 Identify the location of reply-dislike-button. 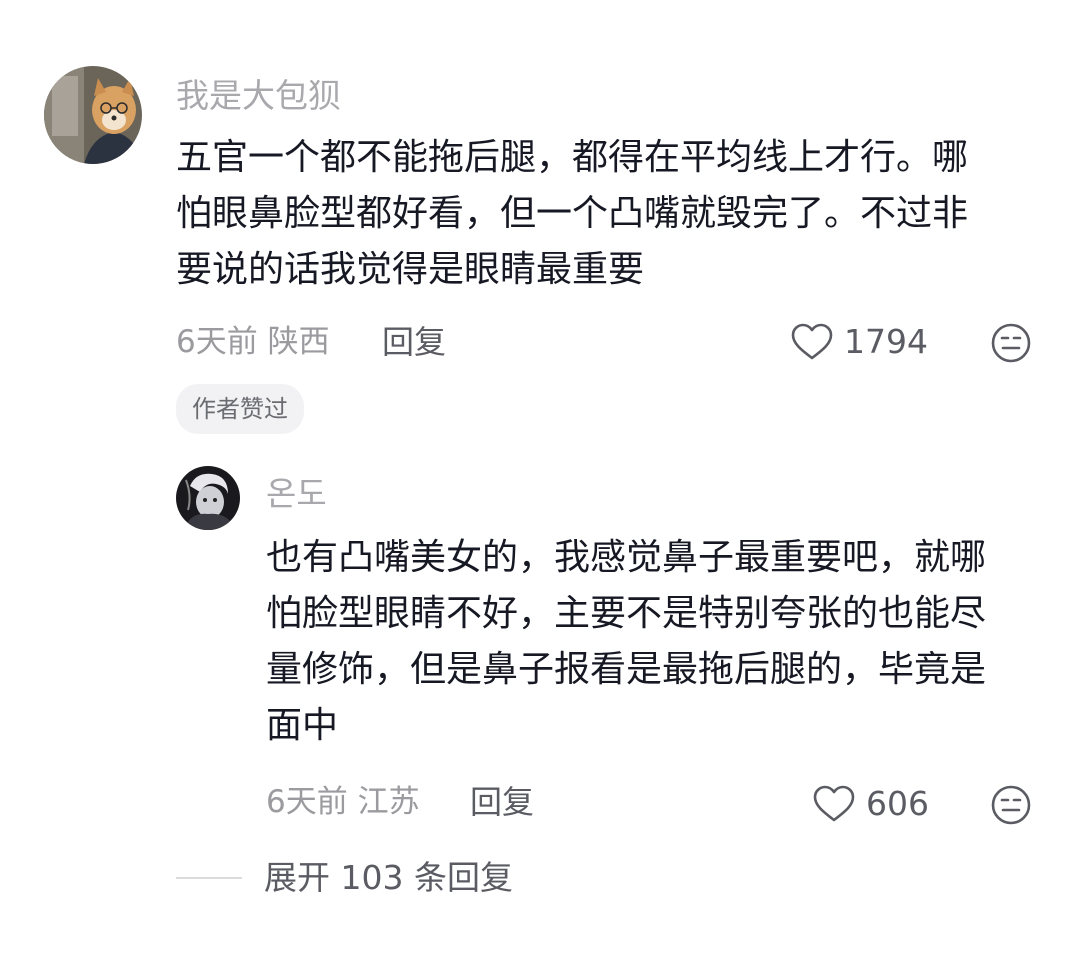
(1011, 807).